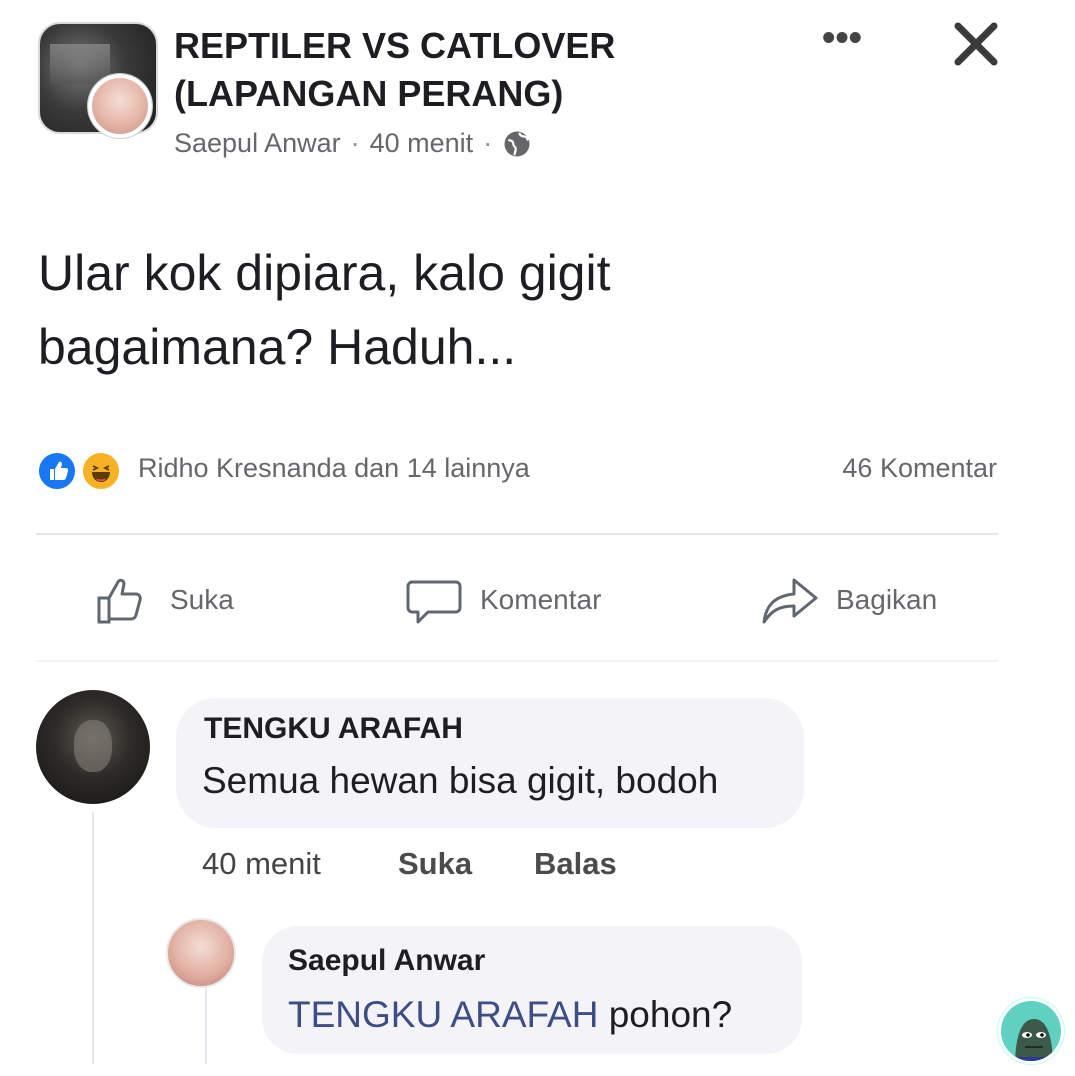 This screenshot has width=1075, height=1076. Describe the element at coordinates (665, 1014) in the screenshot. I see `reply-body: pohon?` at that location.